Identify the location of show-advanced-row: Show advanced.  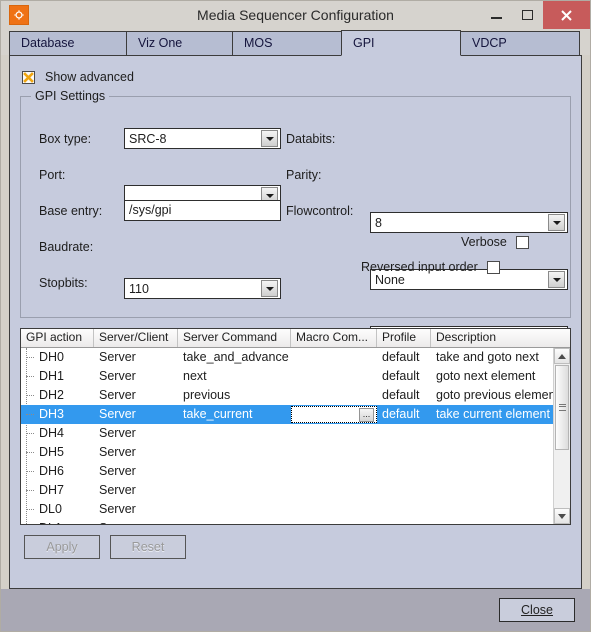
(301, 77).